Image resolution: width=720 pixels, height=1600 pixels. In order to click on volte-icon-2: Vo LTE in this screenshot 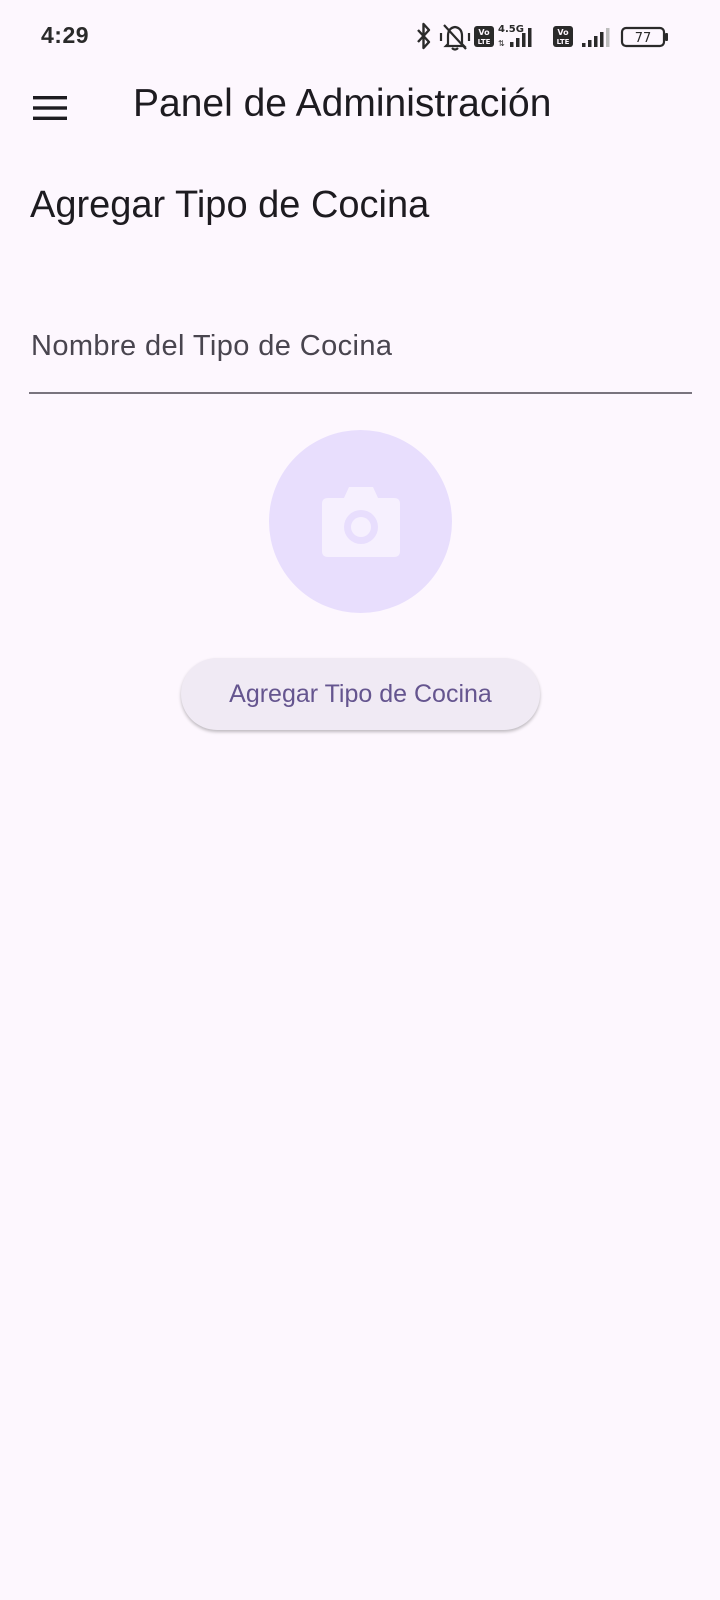, I will do `click(563, 36)`.